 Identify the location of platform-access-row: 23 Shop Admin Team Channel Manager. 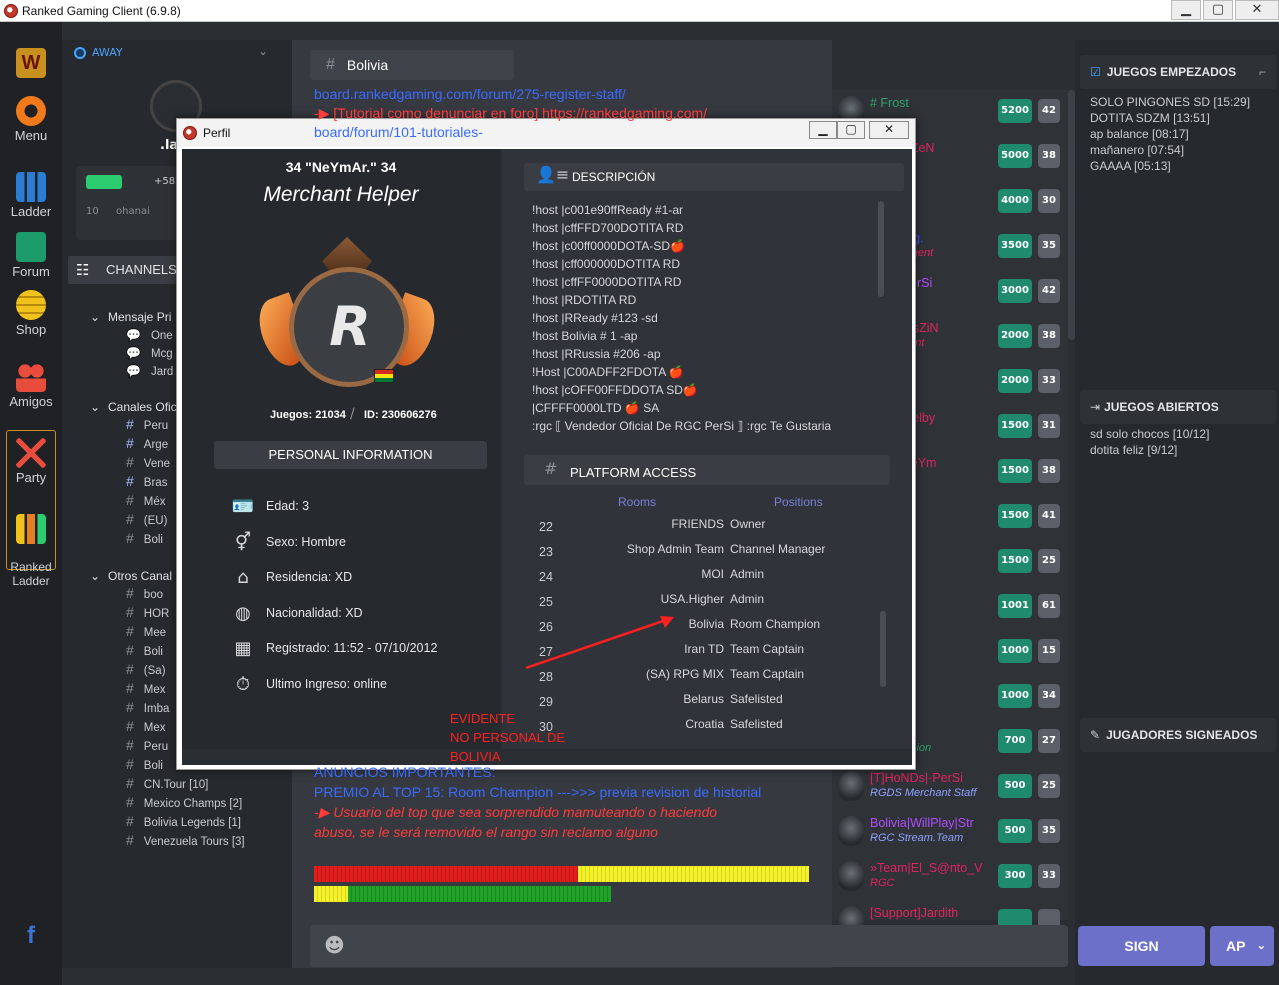
(702, 552).